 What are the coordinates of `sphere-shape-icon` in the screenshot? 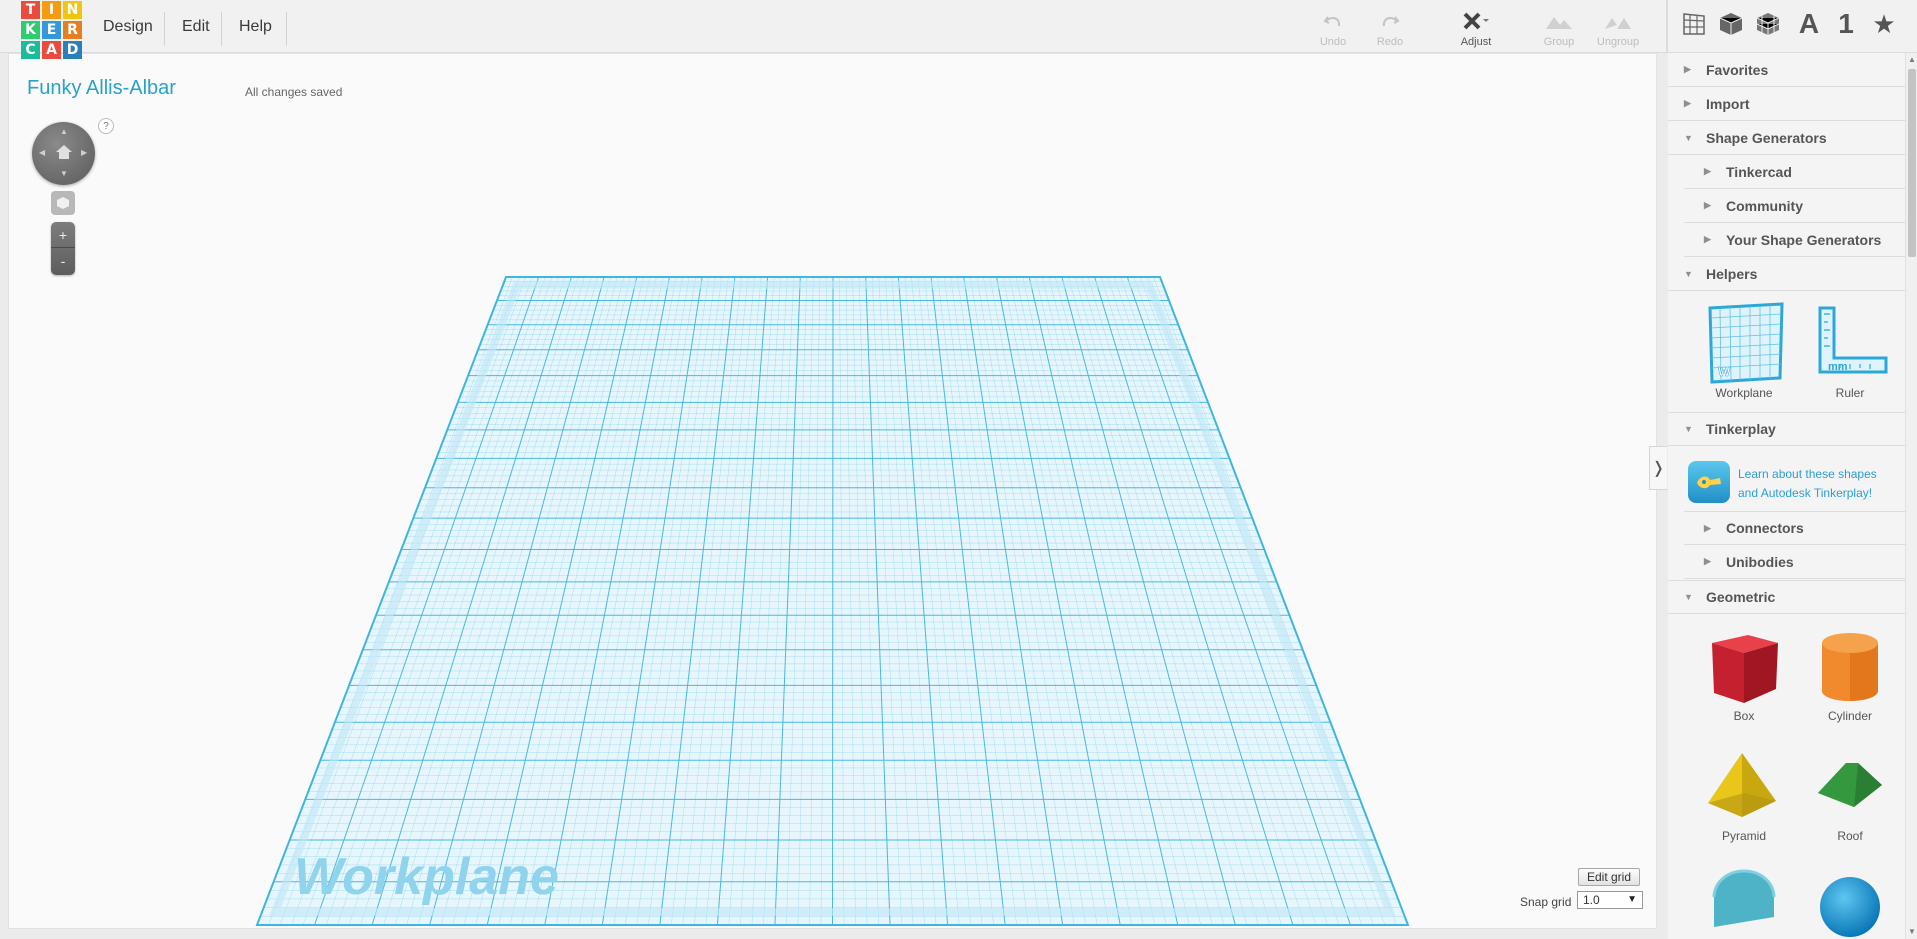 It's located at (1850, 900).